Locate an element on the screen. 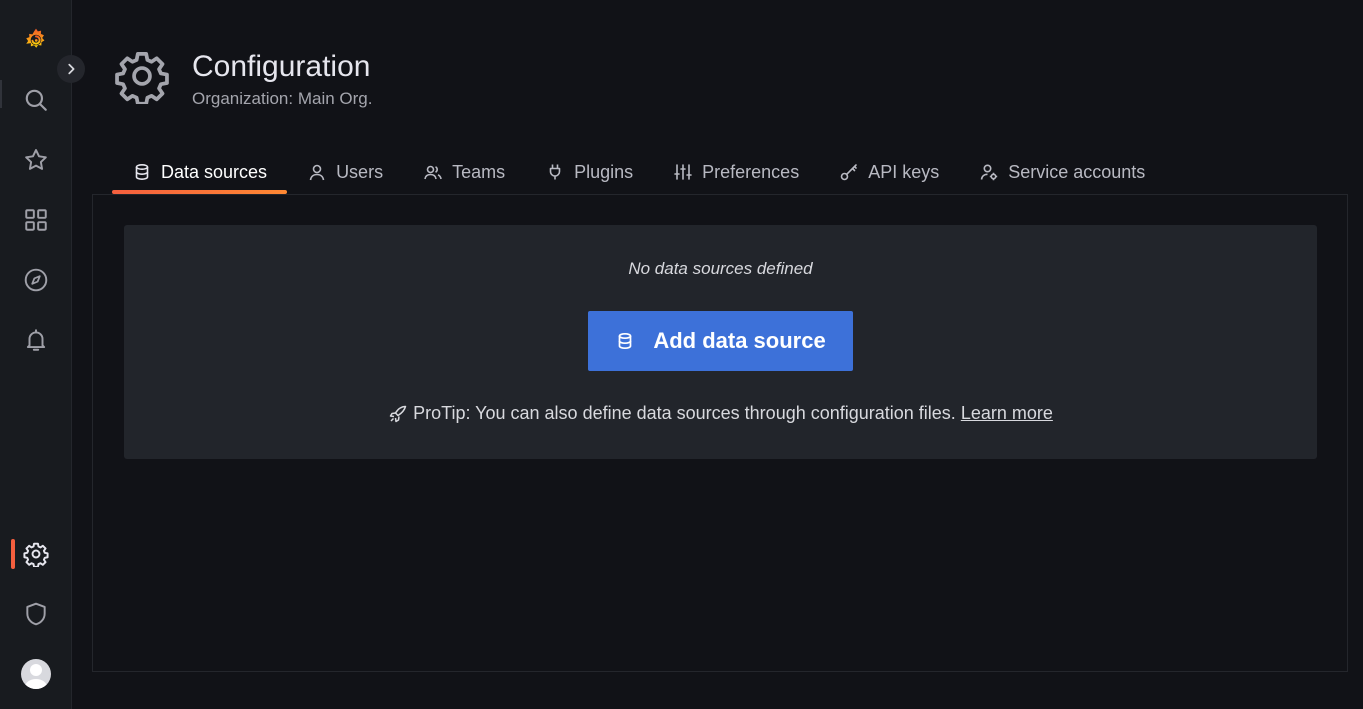  compass-icon is located at coordinates (36, 280).